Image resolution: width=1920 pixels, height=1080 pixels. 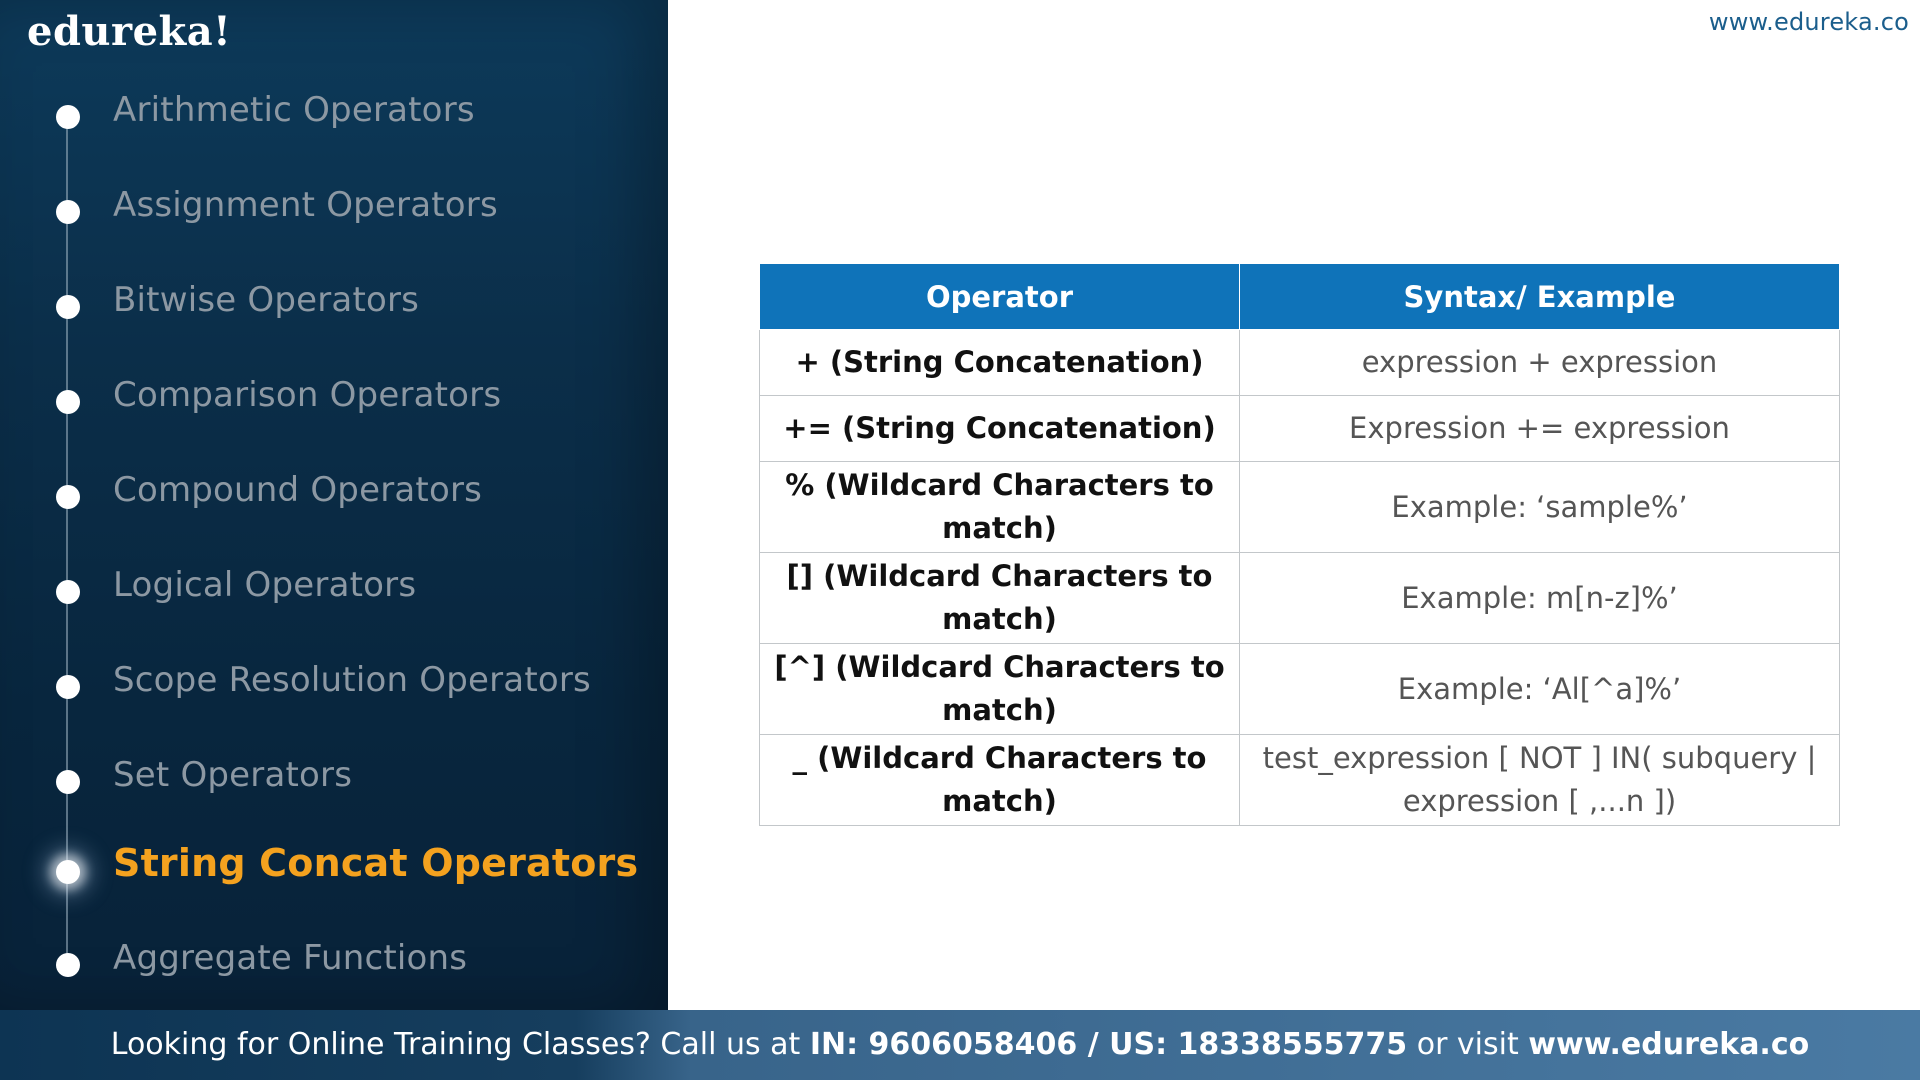 I want to click on topic-label: Aggregate Functions, so click(x=290, y=958).